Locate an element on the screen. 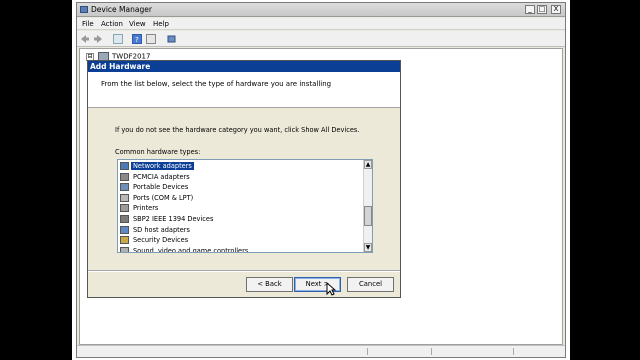 Image resolution: width=640 pixels, height=360 pixels. cancel-button: Cancel is located at coordinates (370, 284).